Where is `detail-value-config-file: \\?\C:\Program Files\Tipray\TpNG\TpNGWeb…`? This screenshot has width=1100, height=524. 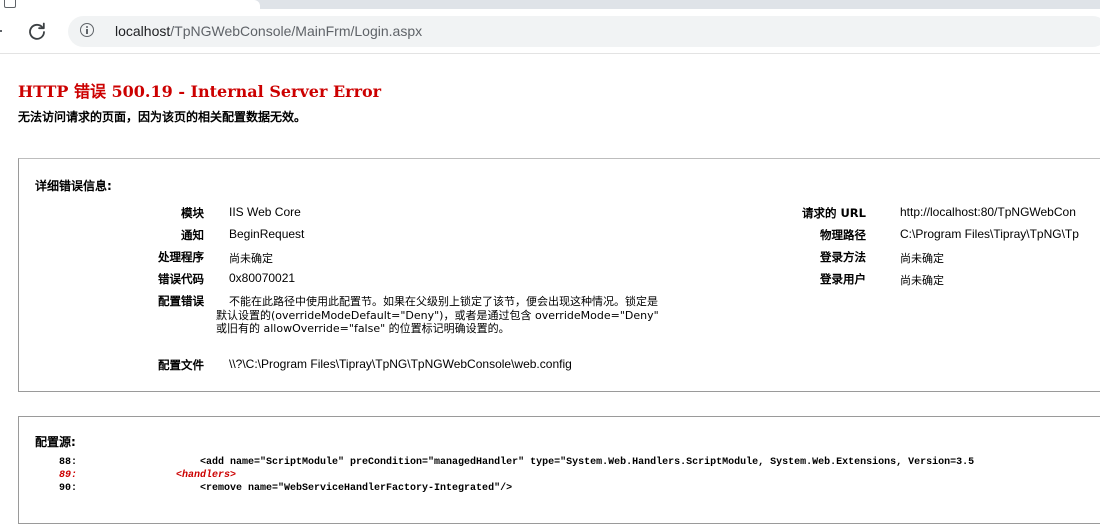
detail-value-config-file: \\?\C:\Program Files\Tipray\TpNG\TpNGWeb… is located at coordinates (400, 364).